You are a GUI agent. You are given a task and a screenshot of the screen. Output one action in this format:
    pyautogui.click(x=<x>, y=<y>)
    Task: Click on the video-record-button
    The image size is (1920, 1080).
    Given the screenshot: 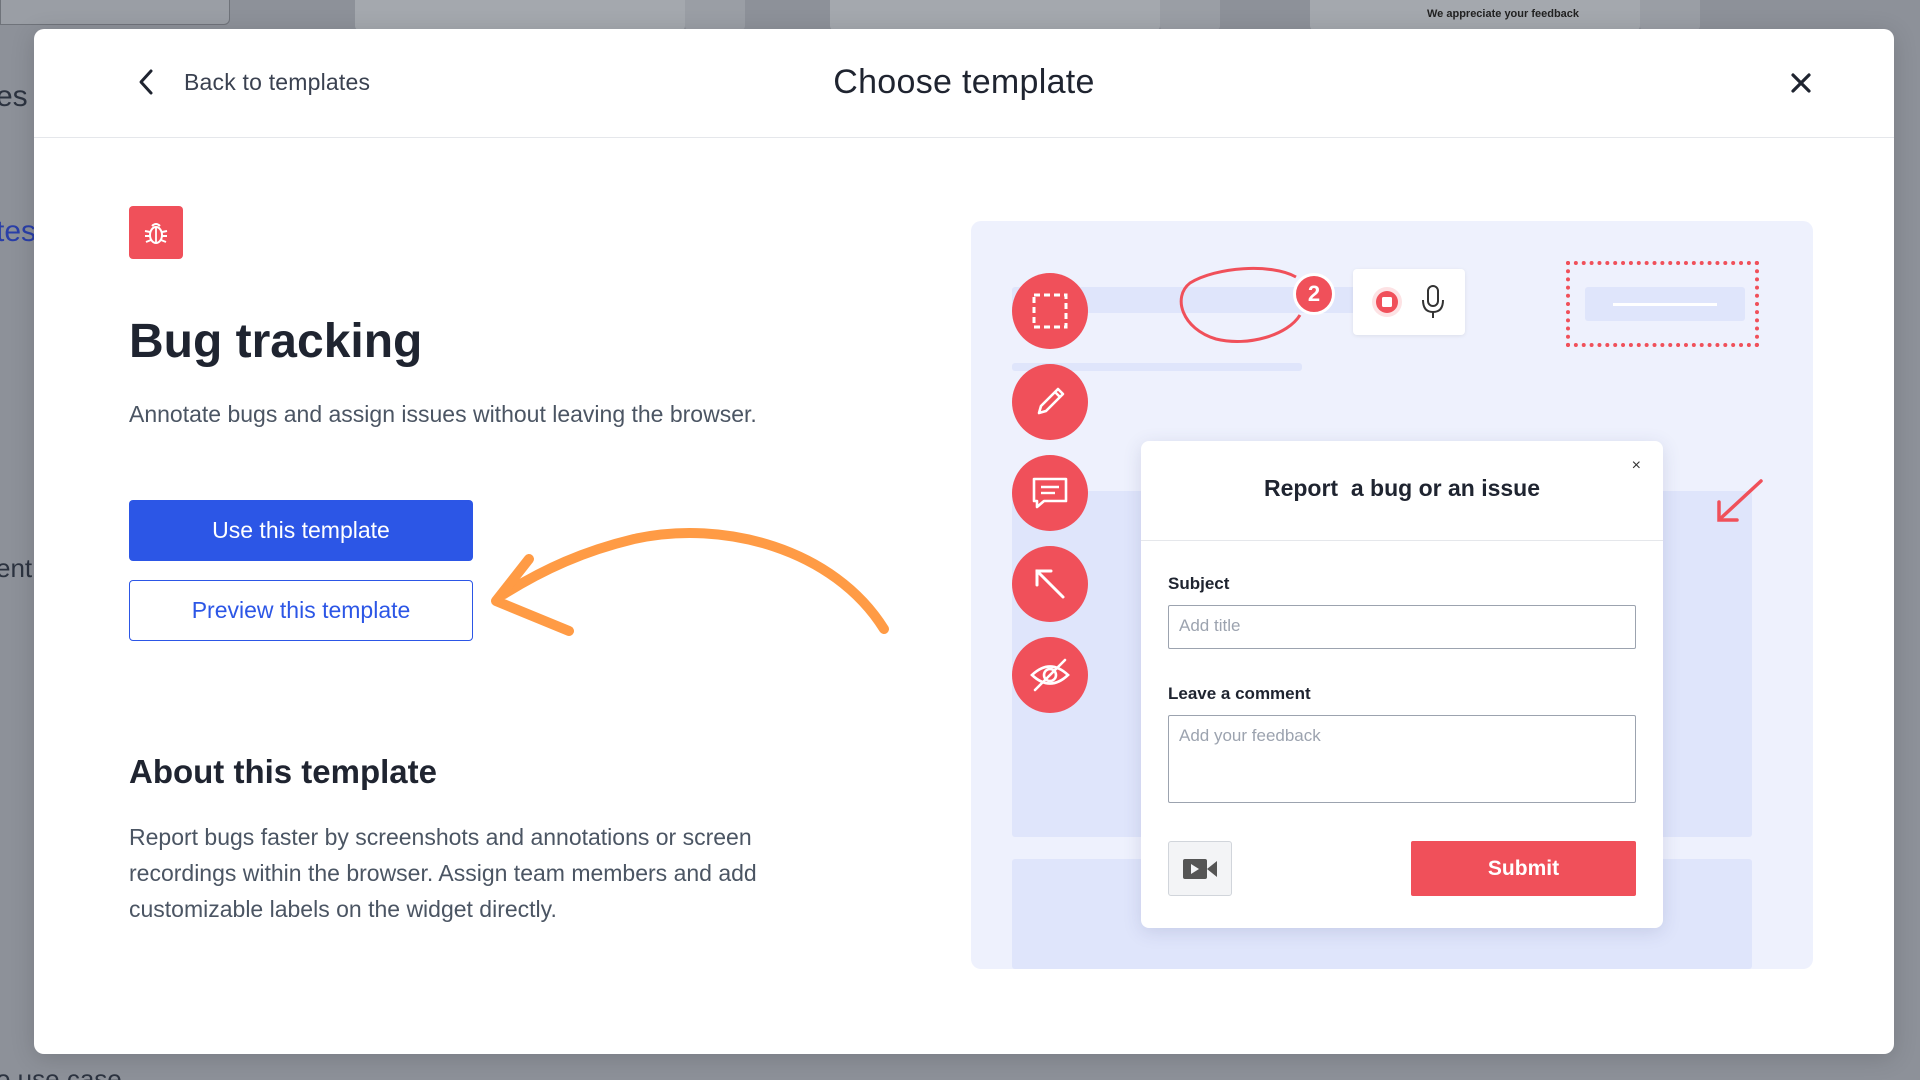 What is the action you would take?
    pyautogui.click(x=1200, y=868)
    